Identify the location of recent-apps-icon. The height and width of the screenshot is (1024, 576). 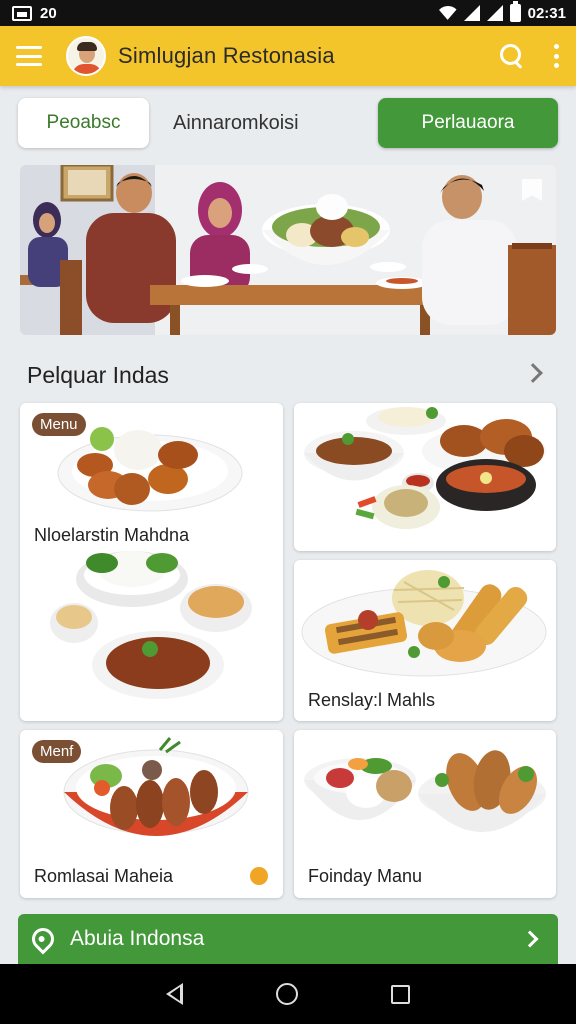
(400, 994).